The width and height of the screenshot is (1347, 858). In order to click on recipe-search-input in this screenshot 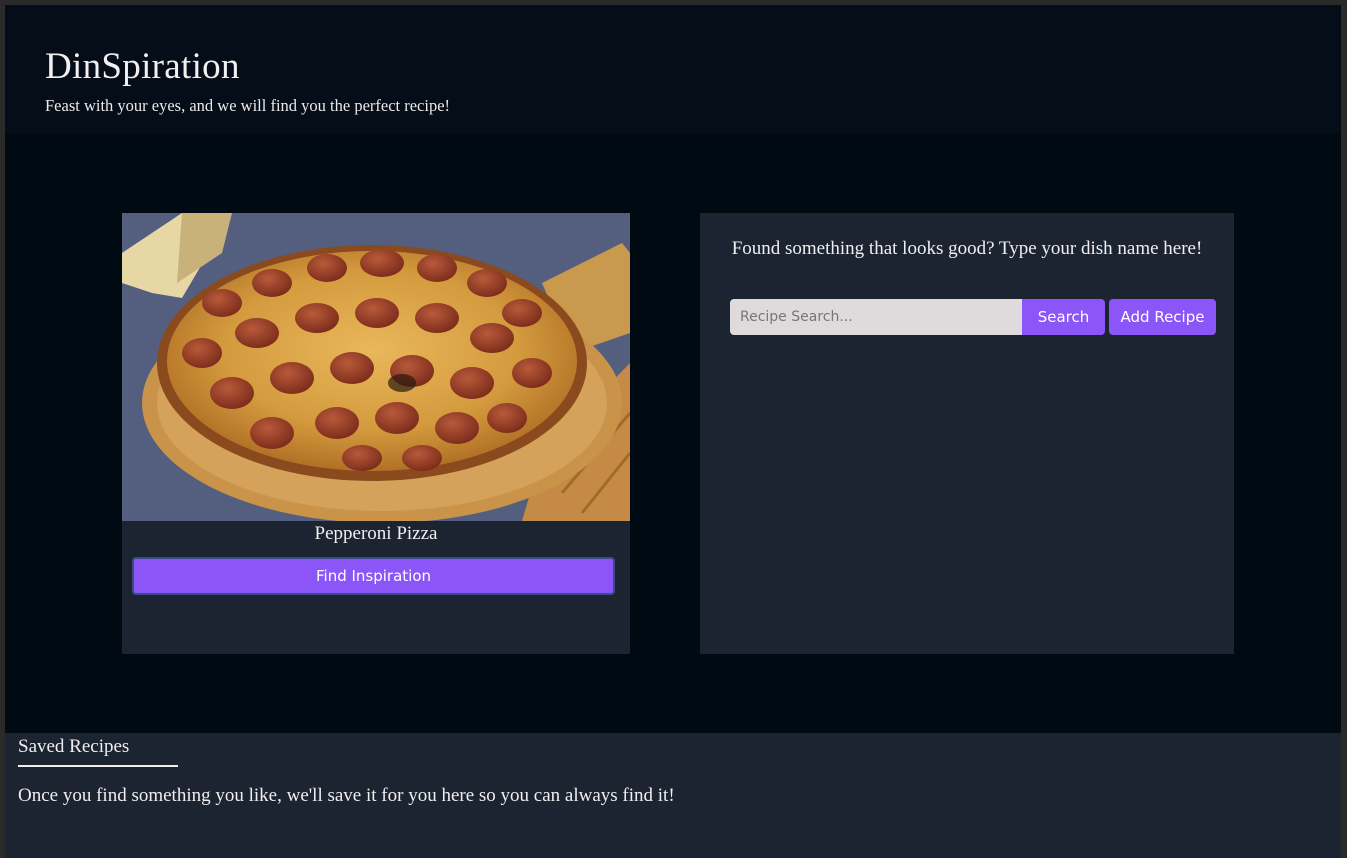, I will do `click(876, 317)`.